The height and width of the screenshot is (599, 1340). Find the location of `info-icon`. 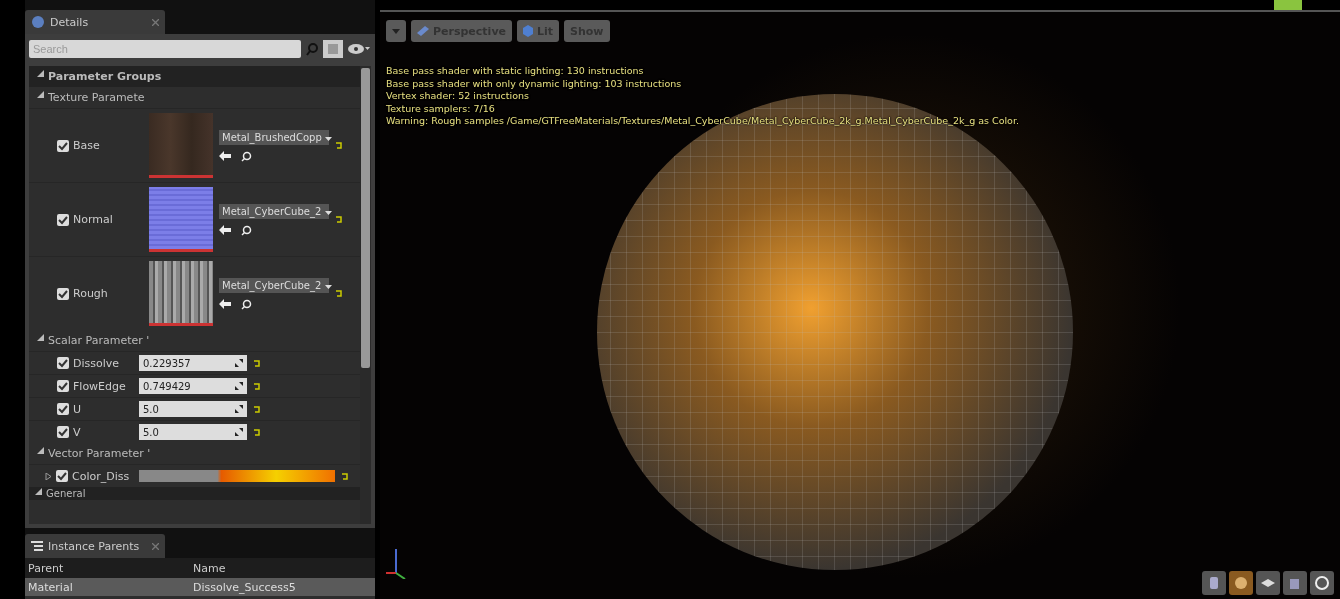

info-icon is located at coordinates (38, 22).